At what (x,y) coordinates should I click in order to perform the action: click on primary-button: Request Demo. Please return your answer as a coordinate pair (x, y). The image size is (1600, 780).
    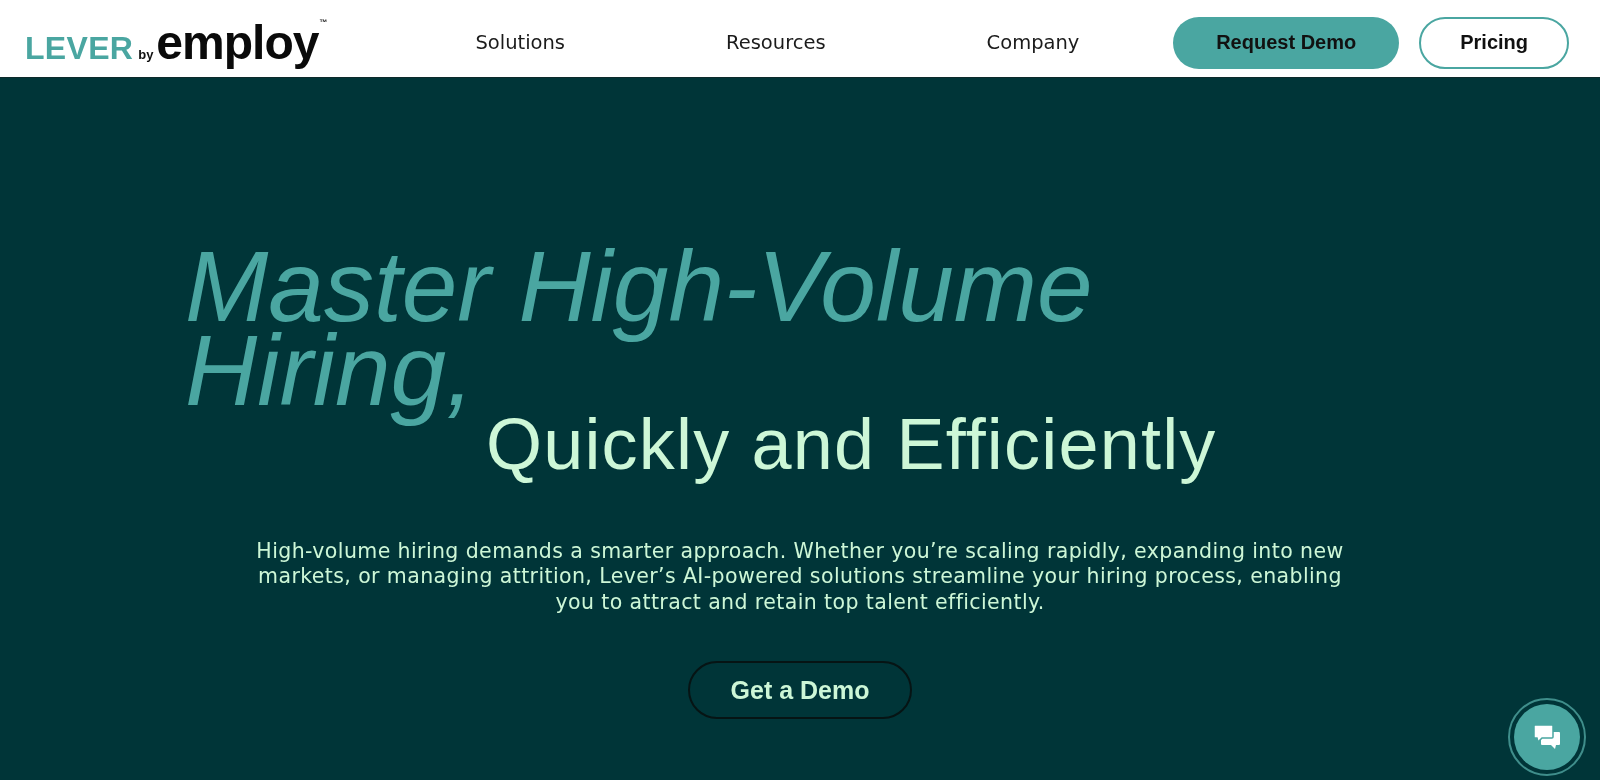
    Looking at the image, I should click on (1286, 42).